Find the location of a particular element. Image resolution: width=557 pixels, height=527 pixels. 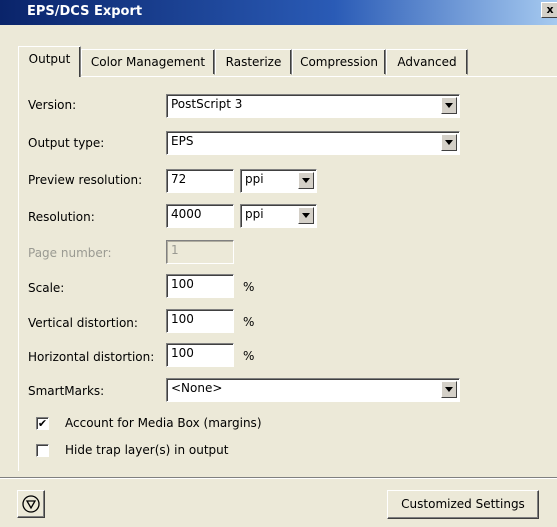

scale-unit: % is located at coordinates (249, 287).